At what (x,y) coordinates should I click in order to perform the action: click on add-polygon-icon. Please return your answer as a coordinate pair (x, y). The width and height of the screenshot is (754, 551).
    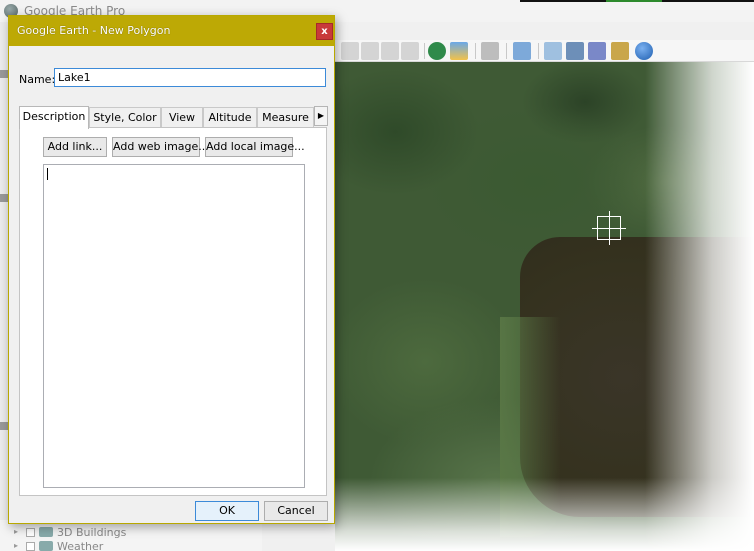
    Looking at the image, I should click on (370, 51).